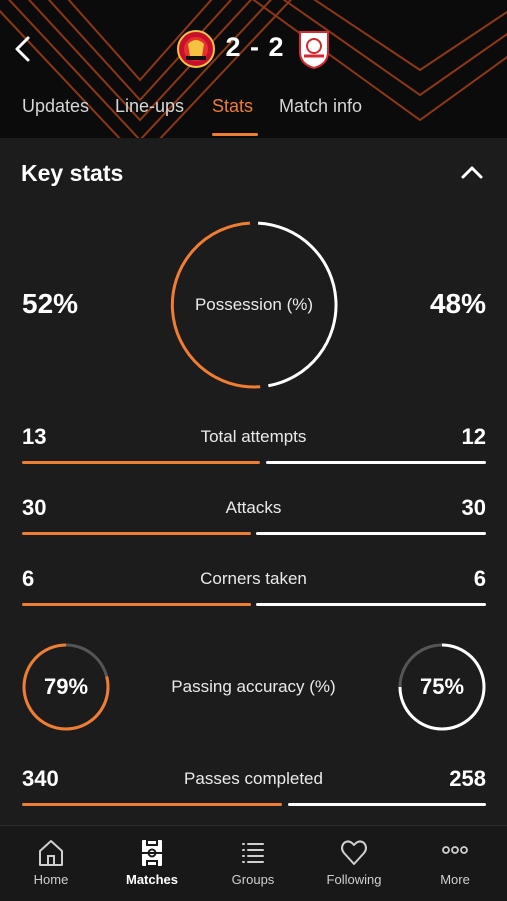  I want to click on passing-accuracy-away-value: 75%, so click(442, 686).